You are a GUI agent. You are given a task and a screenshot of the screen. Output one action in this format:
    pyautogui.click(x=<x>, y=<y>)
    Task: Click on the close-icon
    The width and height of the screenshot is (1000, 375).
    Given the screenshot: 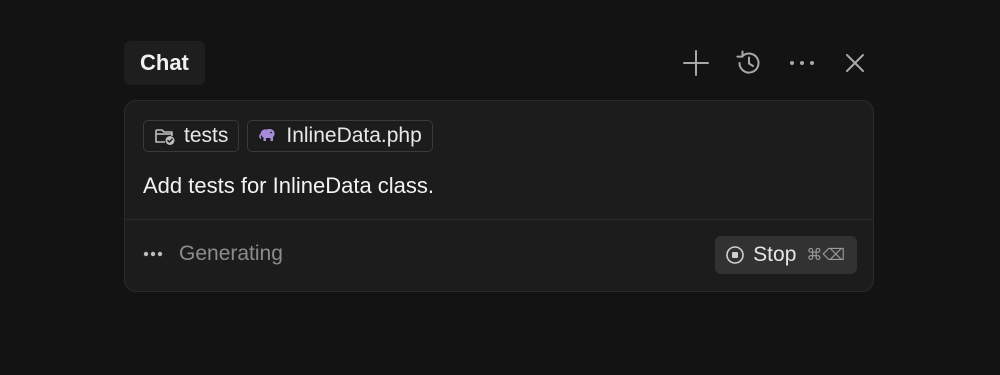 What is the action you would take?
    pyautogui.click(x=855, y=63)
    